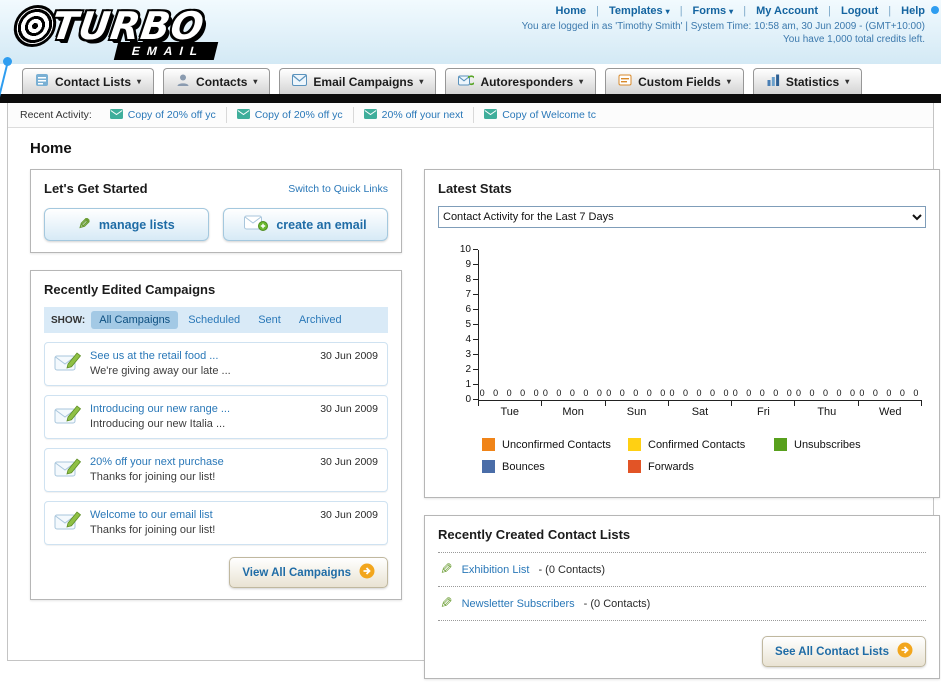  Describe the element at coordinates (849, 11) in the screenshot. I see `top-link-logout: Logout` at that location.